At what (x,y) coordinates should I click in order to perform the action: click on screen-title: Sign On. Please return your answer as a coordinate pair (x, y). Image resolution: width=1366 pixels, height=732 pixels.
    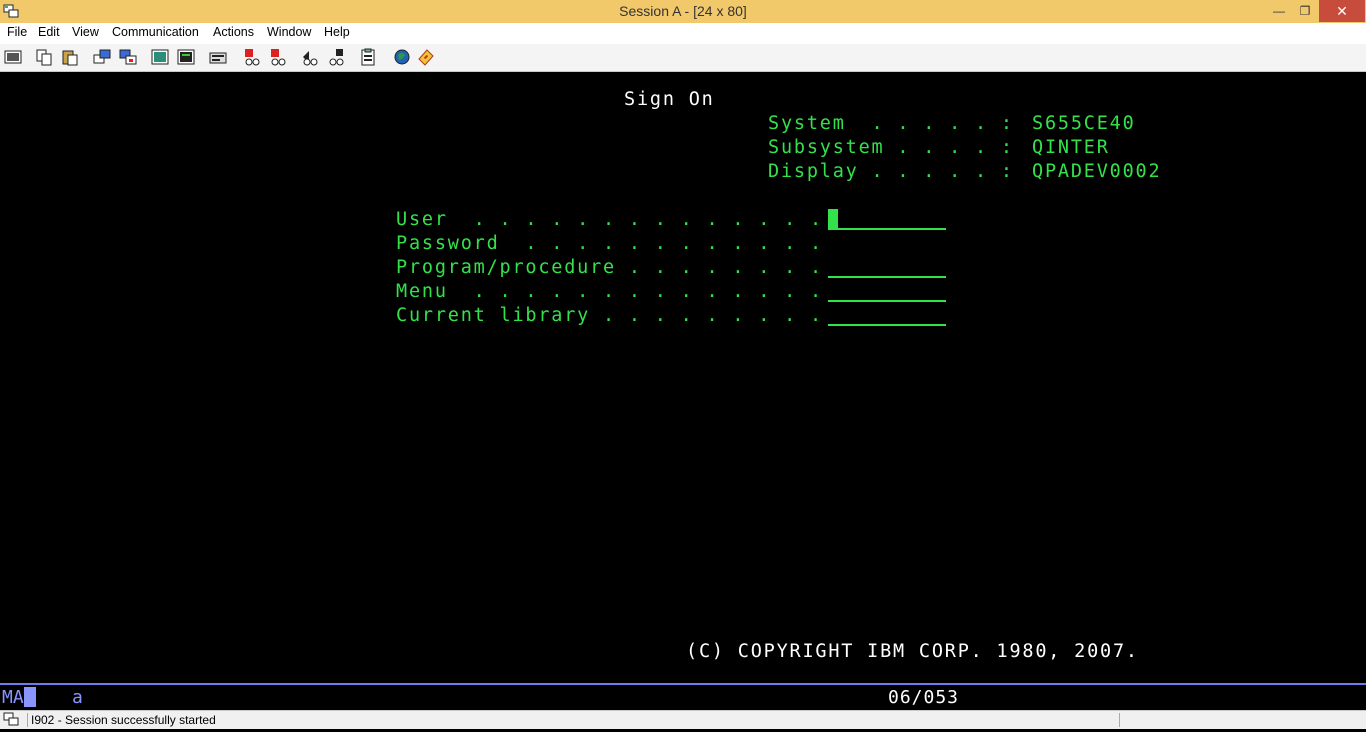
    Looking at the image, I should click on (669, 99).